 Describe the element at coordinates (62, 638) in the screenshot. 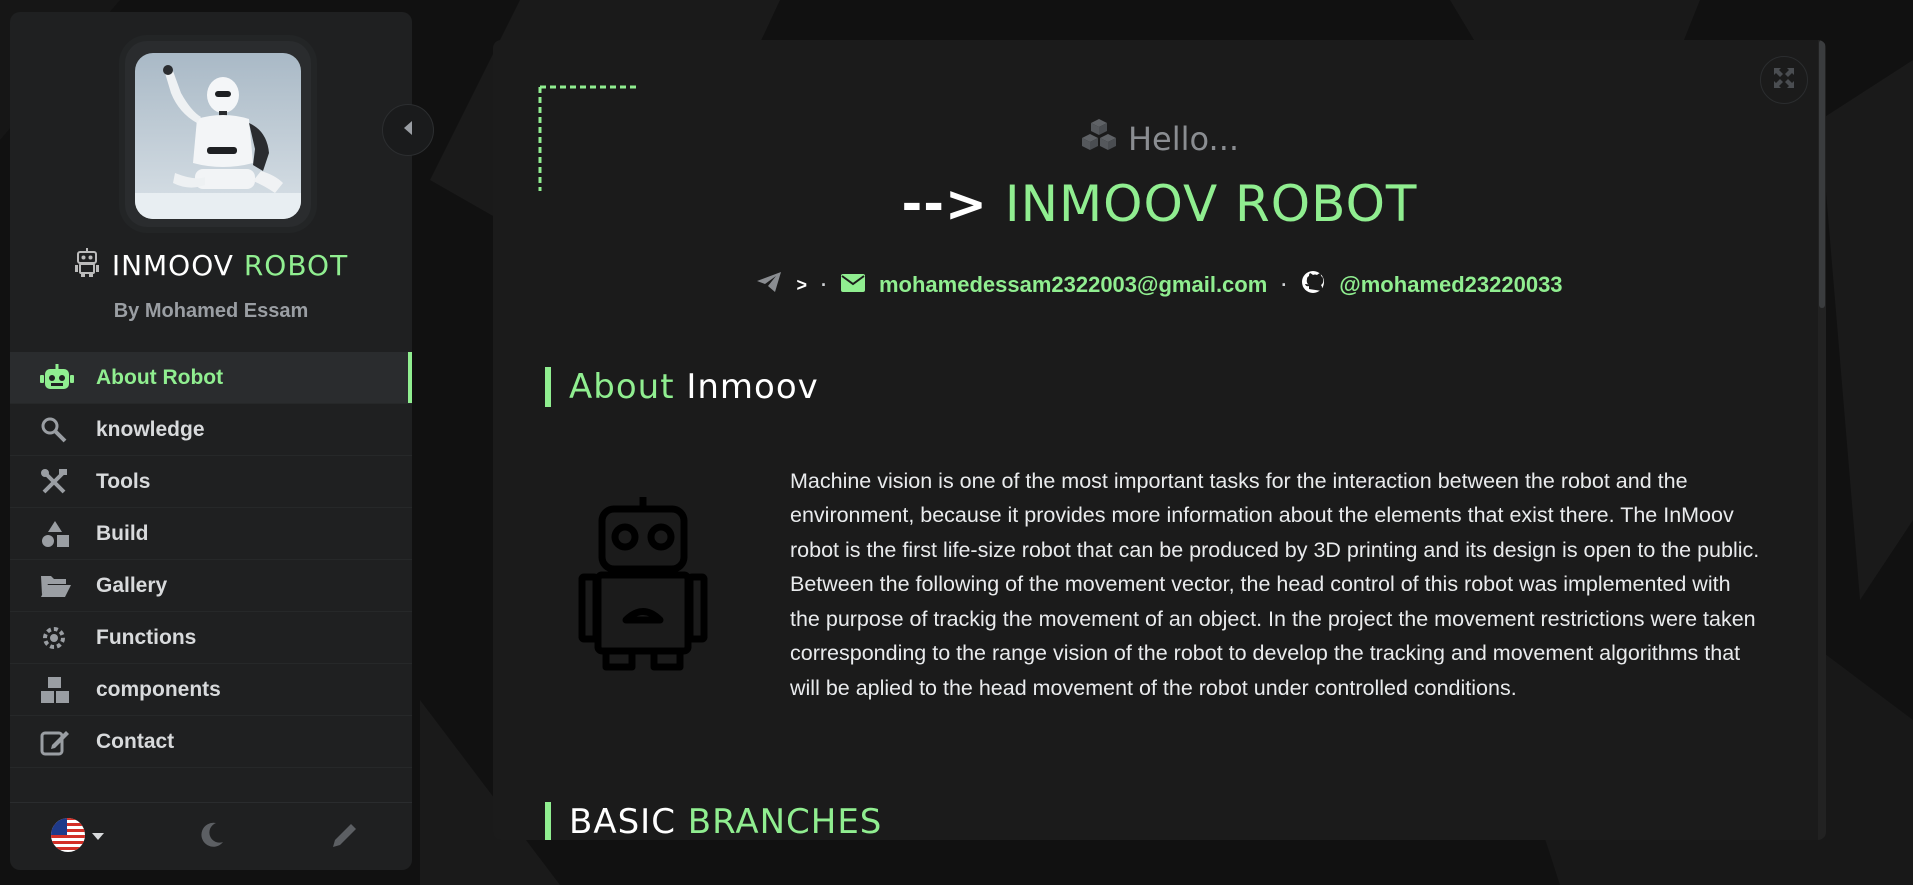

I see `atom-gear-icon` at that location.